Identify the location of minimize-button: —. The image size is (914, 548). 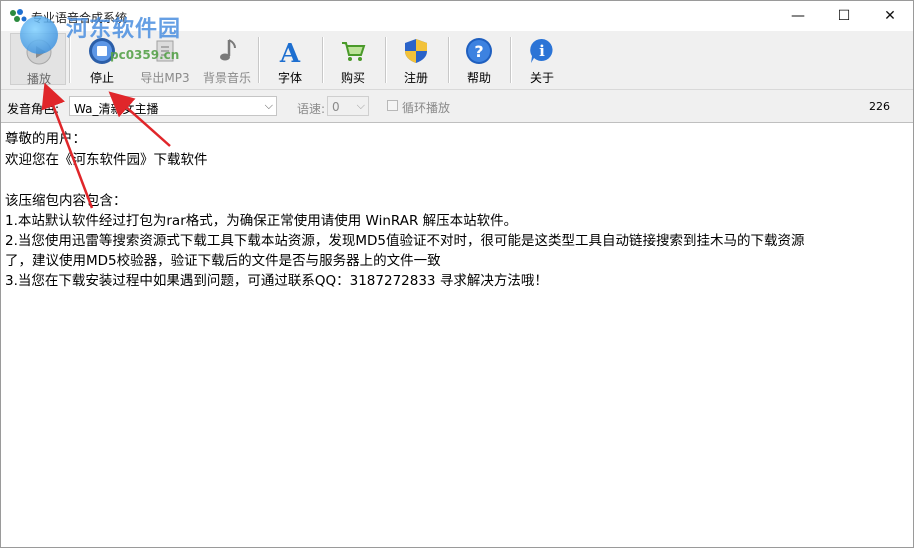
(798, 16).